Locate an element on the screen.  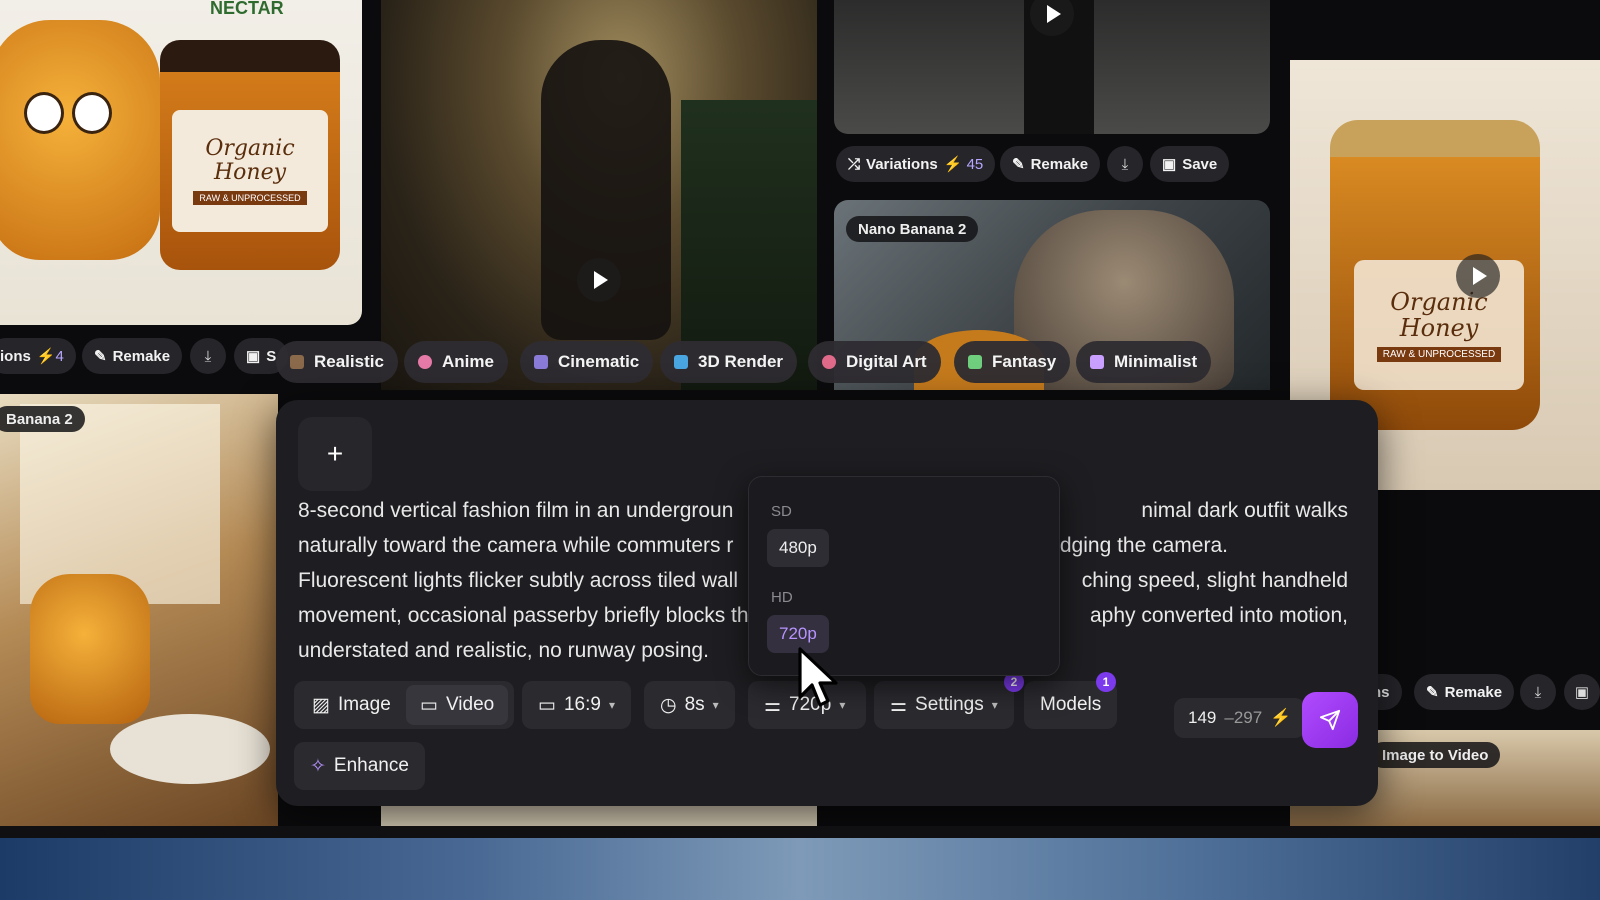
clock-icon: ◷ is located at coordinates (668, 705).